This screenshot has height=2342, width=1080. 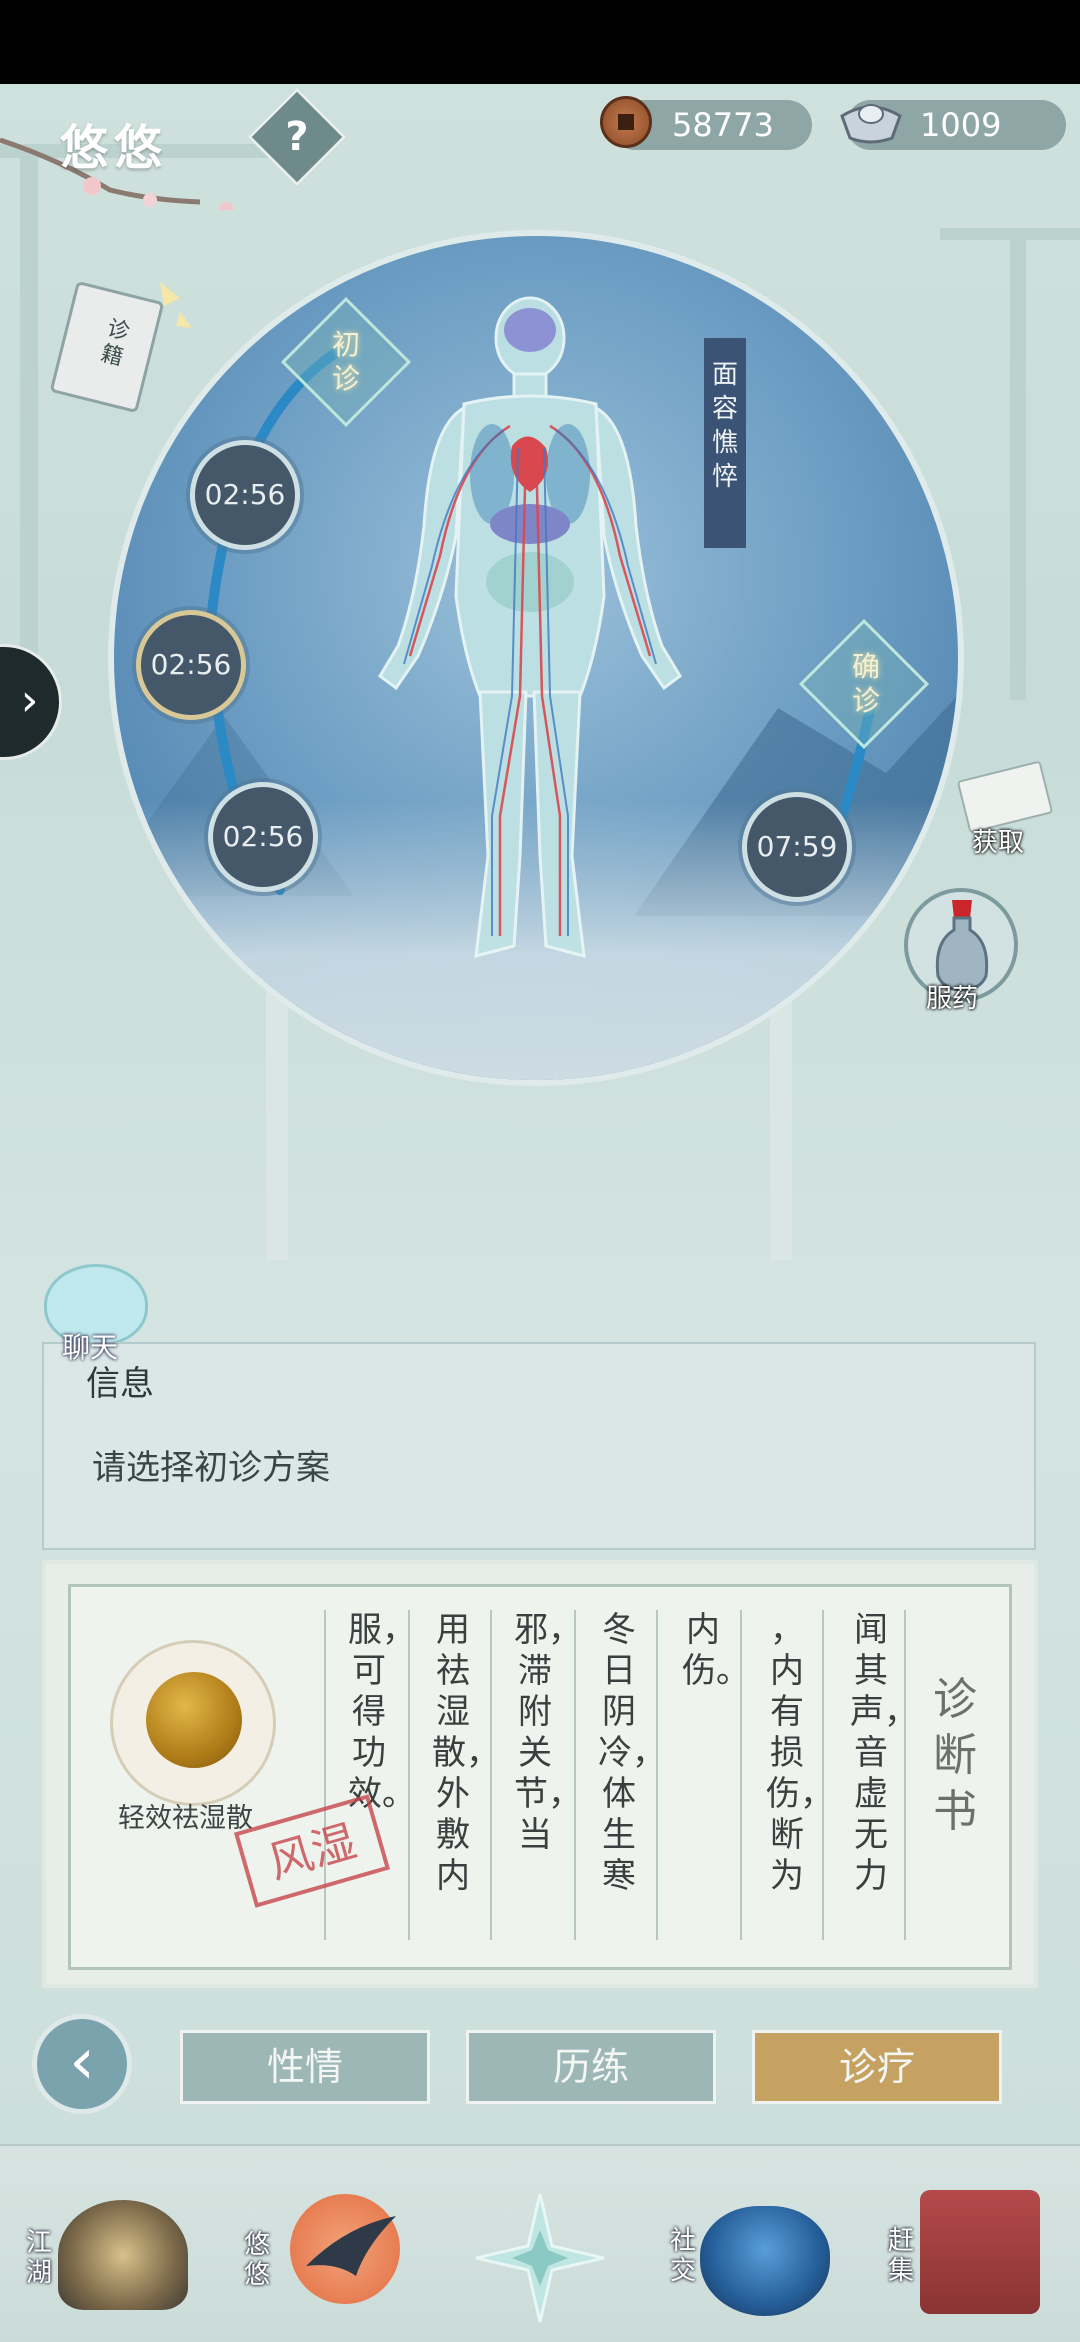 I want to click on timer-listen: 02:56, so click(x=245, y=495).